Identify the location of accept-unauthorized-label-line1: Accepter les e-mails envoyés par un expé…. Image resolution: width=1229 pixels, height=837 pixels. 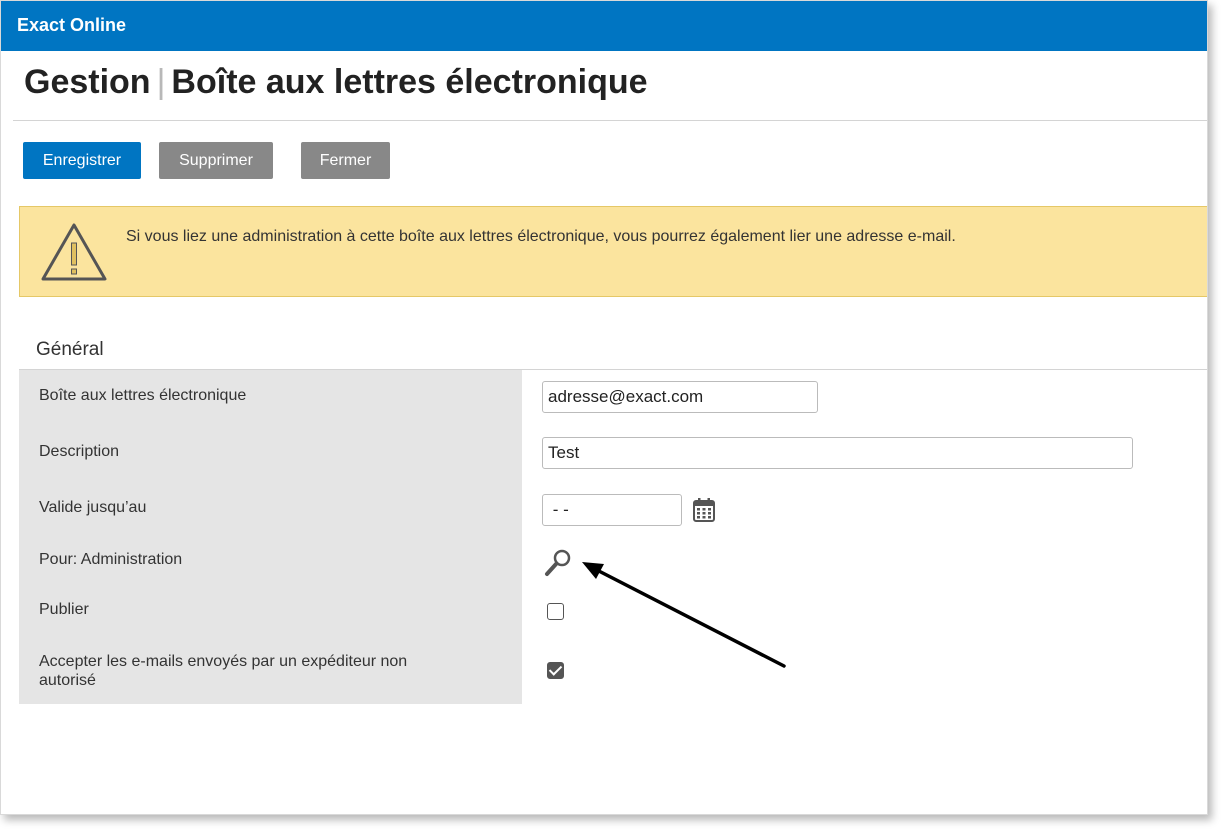
(223, 661).